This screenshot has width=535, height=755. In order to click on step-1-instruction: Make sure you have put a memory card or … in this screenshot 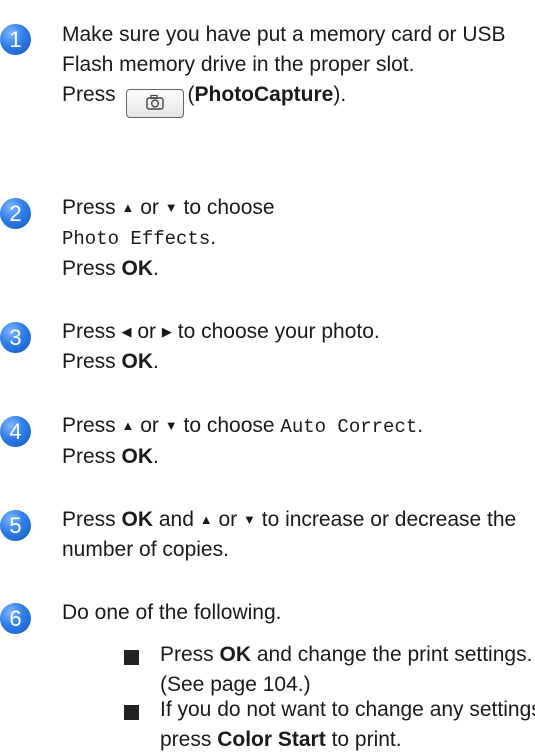, I will do `click(284, 49)`.